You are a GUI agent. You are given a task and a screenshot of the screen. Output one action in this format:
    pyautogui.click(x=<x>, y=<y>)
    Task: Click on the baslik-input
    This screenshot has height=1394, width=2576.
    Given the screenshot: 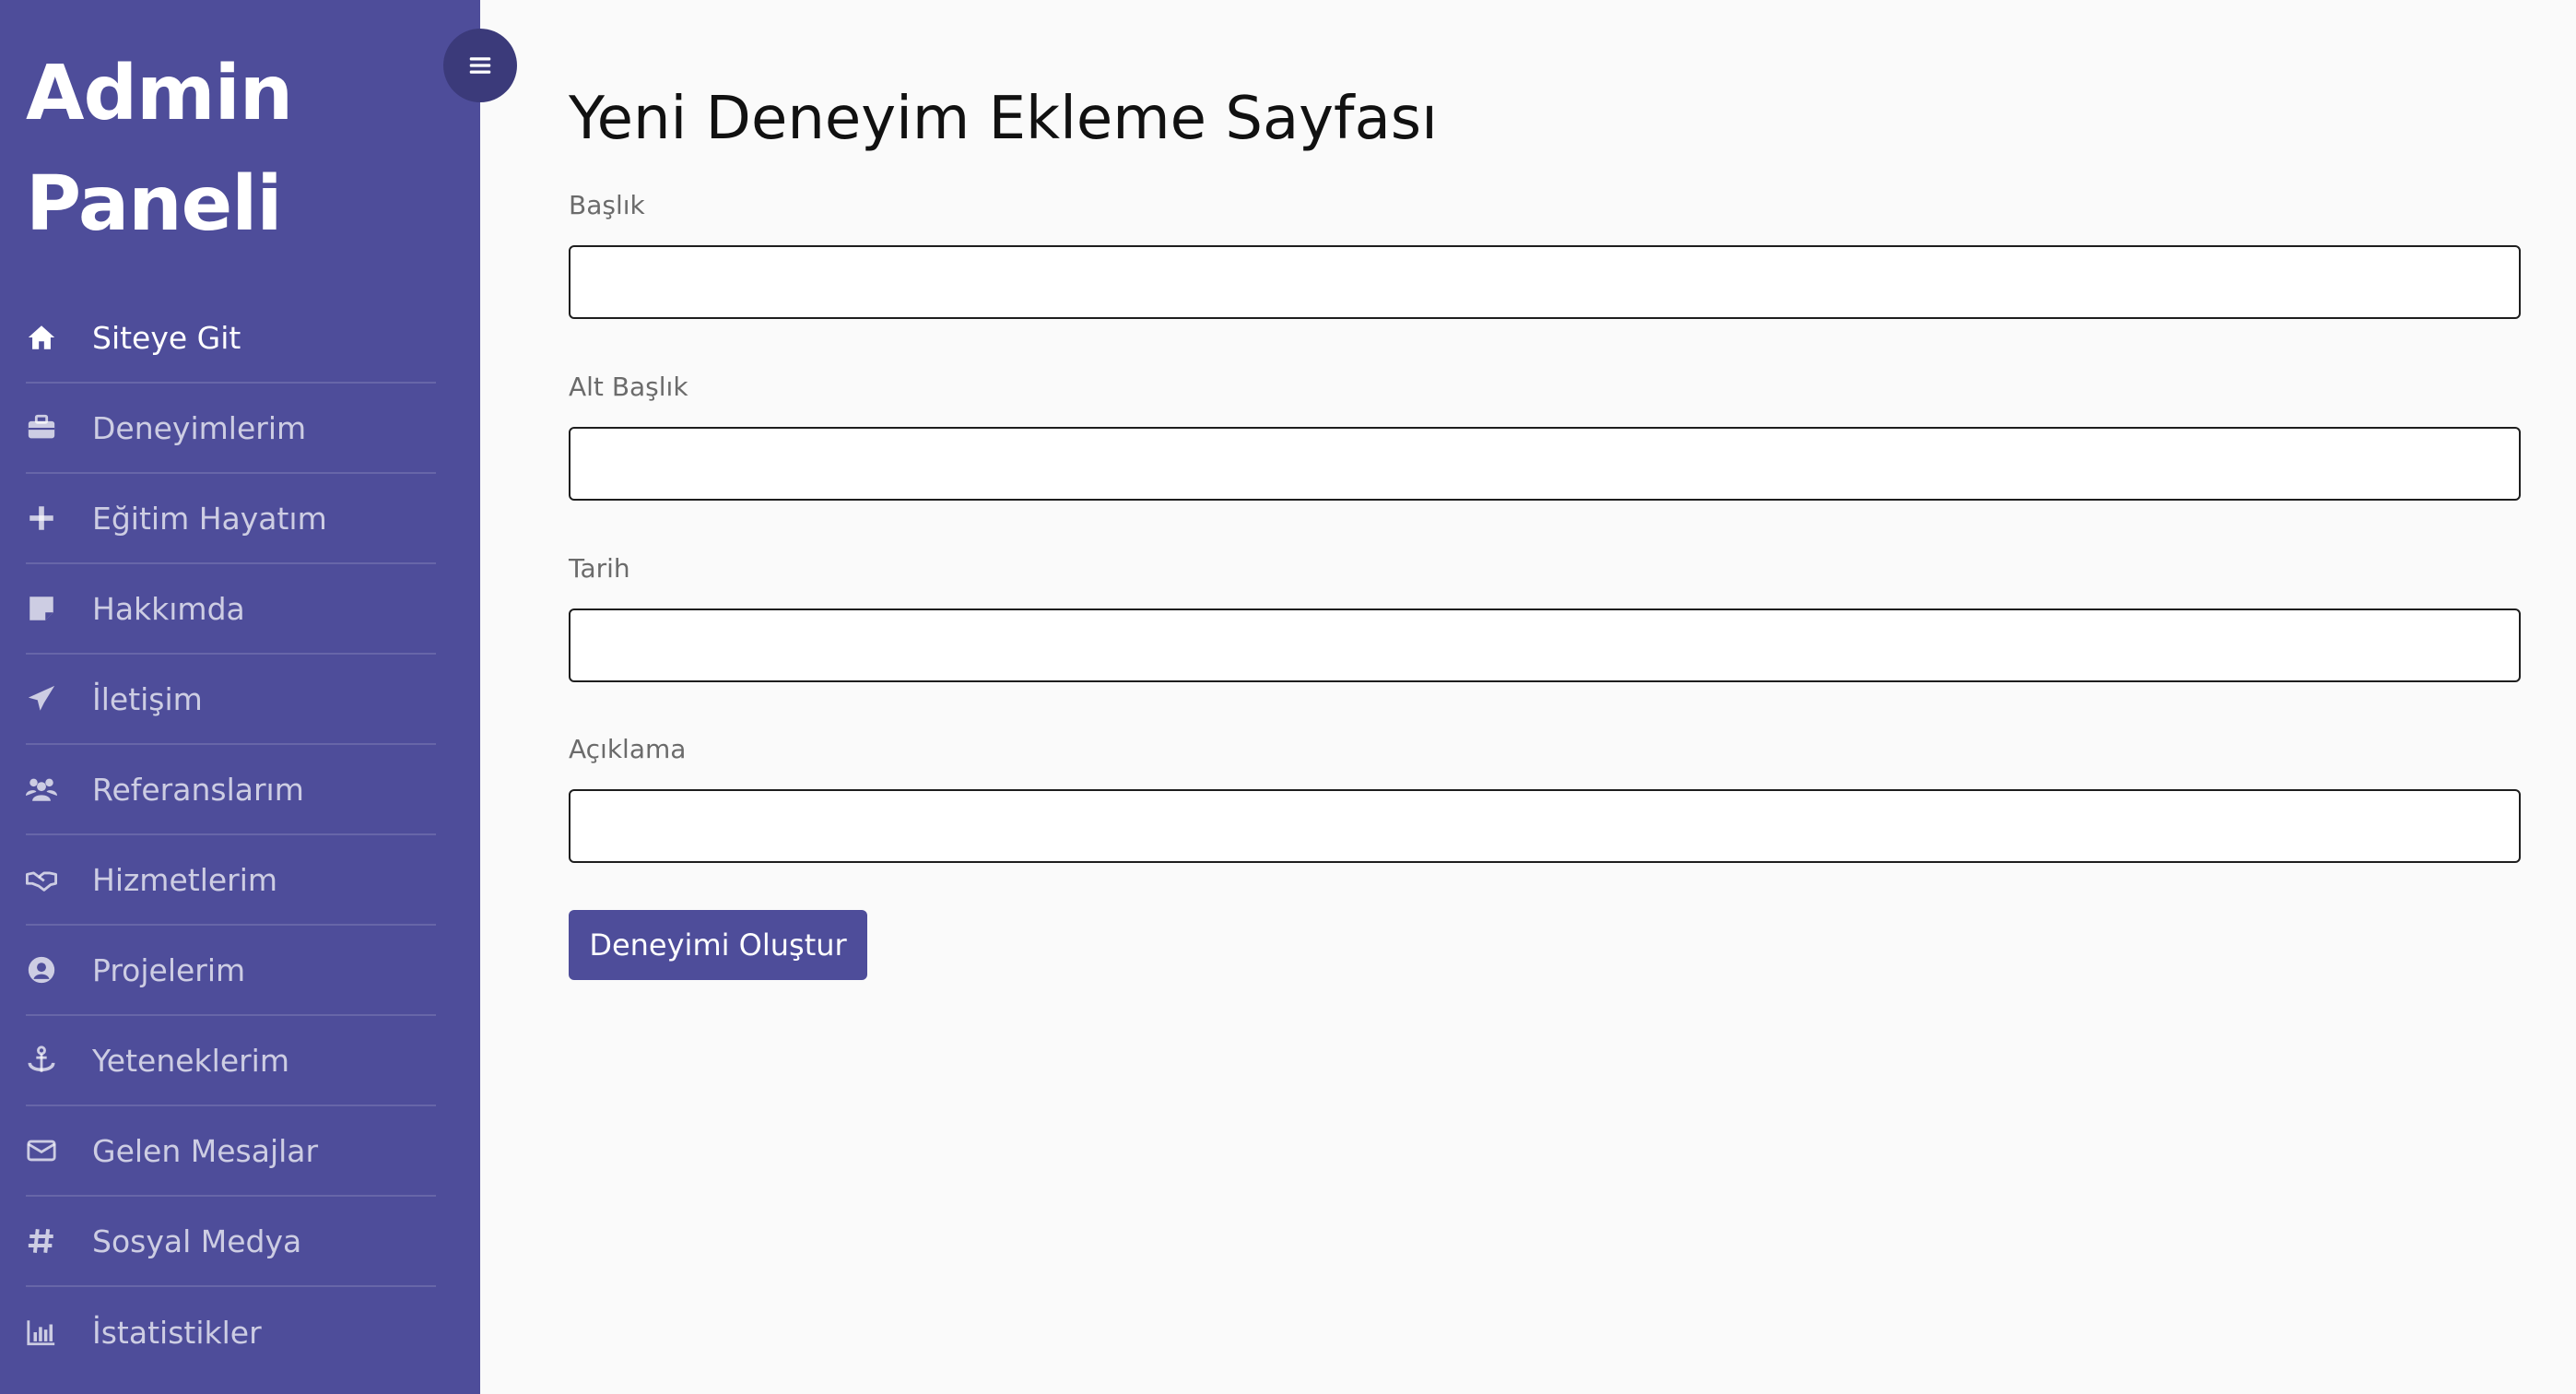 What is the action you would take?
    pyautogui.click(x=1545, y=282)
    